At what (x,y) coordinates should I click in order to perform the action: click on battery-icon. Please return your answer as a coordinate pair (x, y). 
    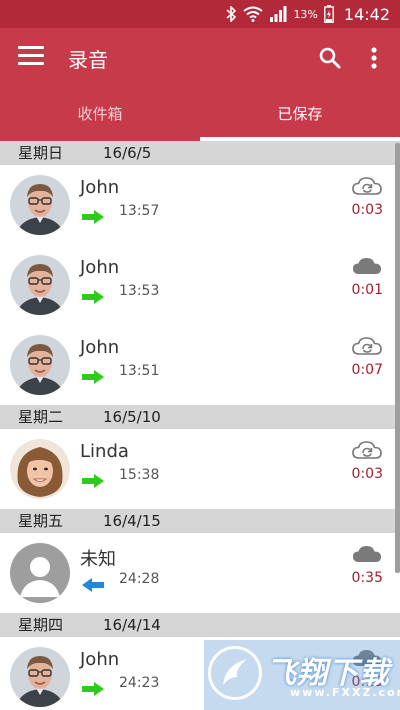
    Looking at the image, I should click on (328, 14).